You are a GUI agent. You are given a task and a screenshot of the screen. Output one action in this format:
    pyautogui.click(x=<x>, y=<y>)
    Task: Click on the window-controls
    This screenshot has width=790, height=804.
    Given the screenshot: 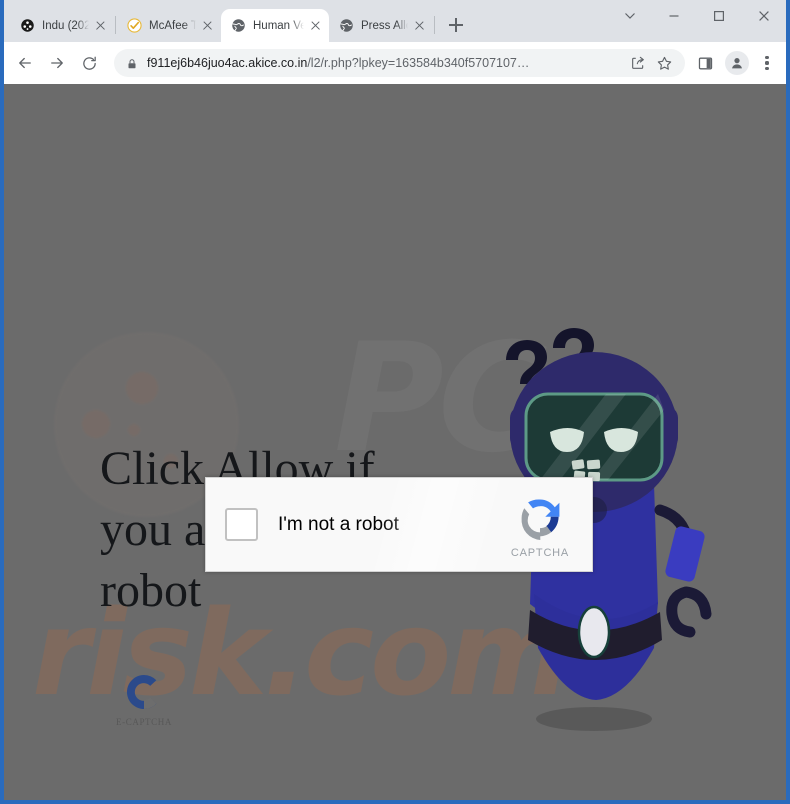 What is the action you would take?
    pyautogui.click(x=697, y=21)
    